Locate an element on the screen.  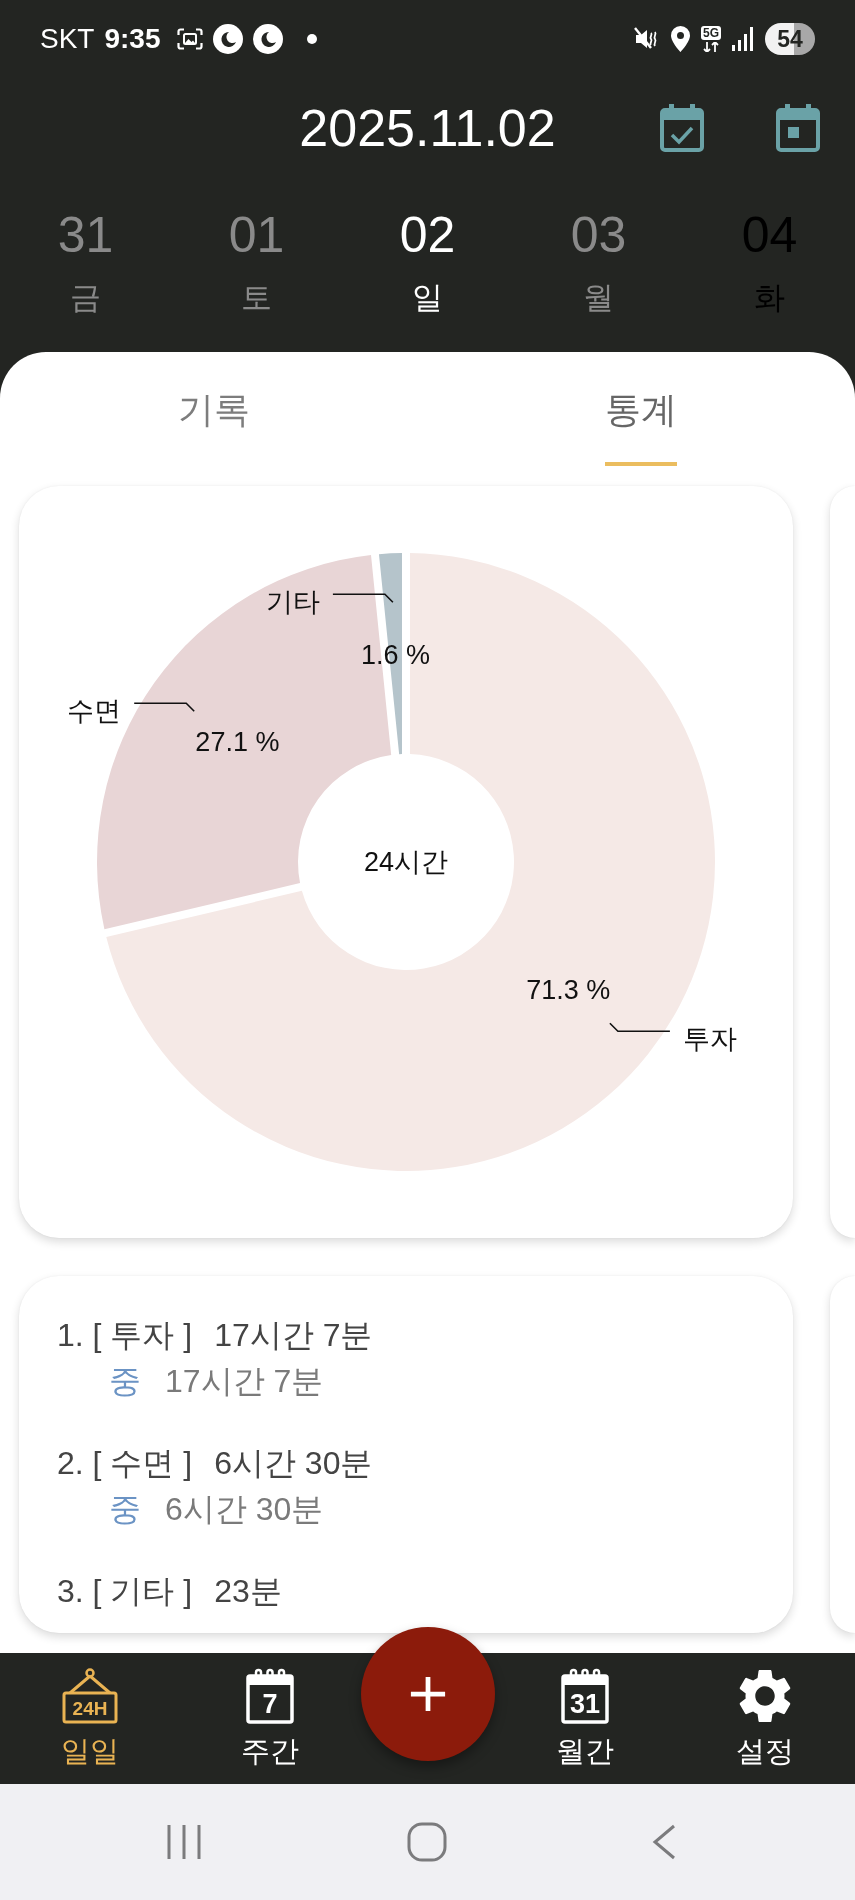
battery-indicator: 54 is located at coordinates (790, 39).